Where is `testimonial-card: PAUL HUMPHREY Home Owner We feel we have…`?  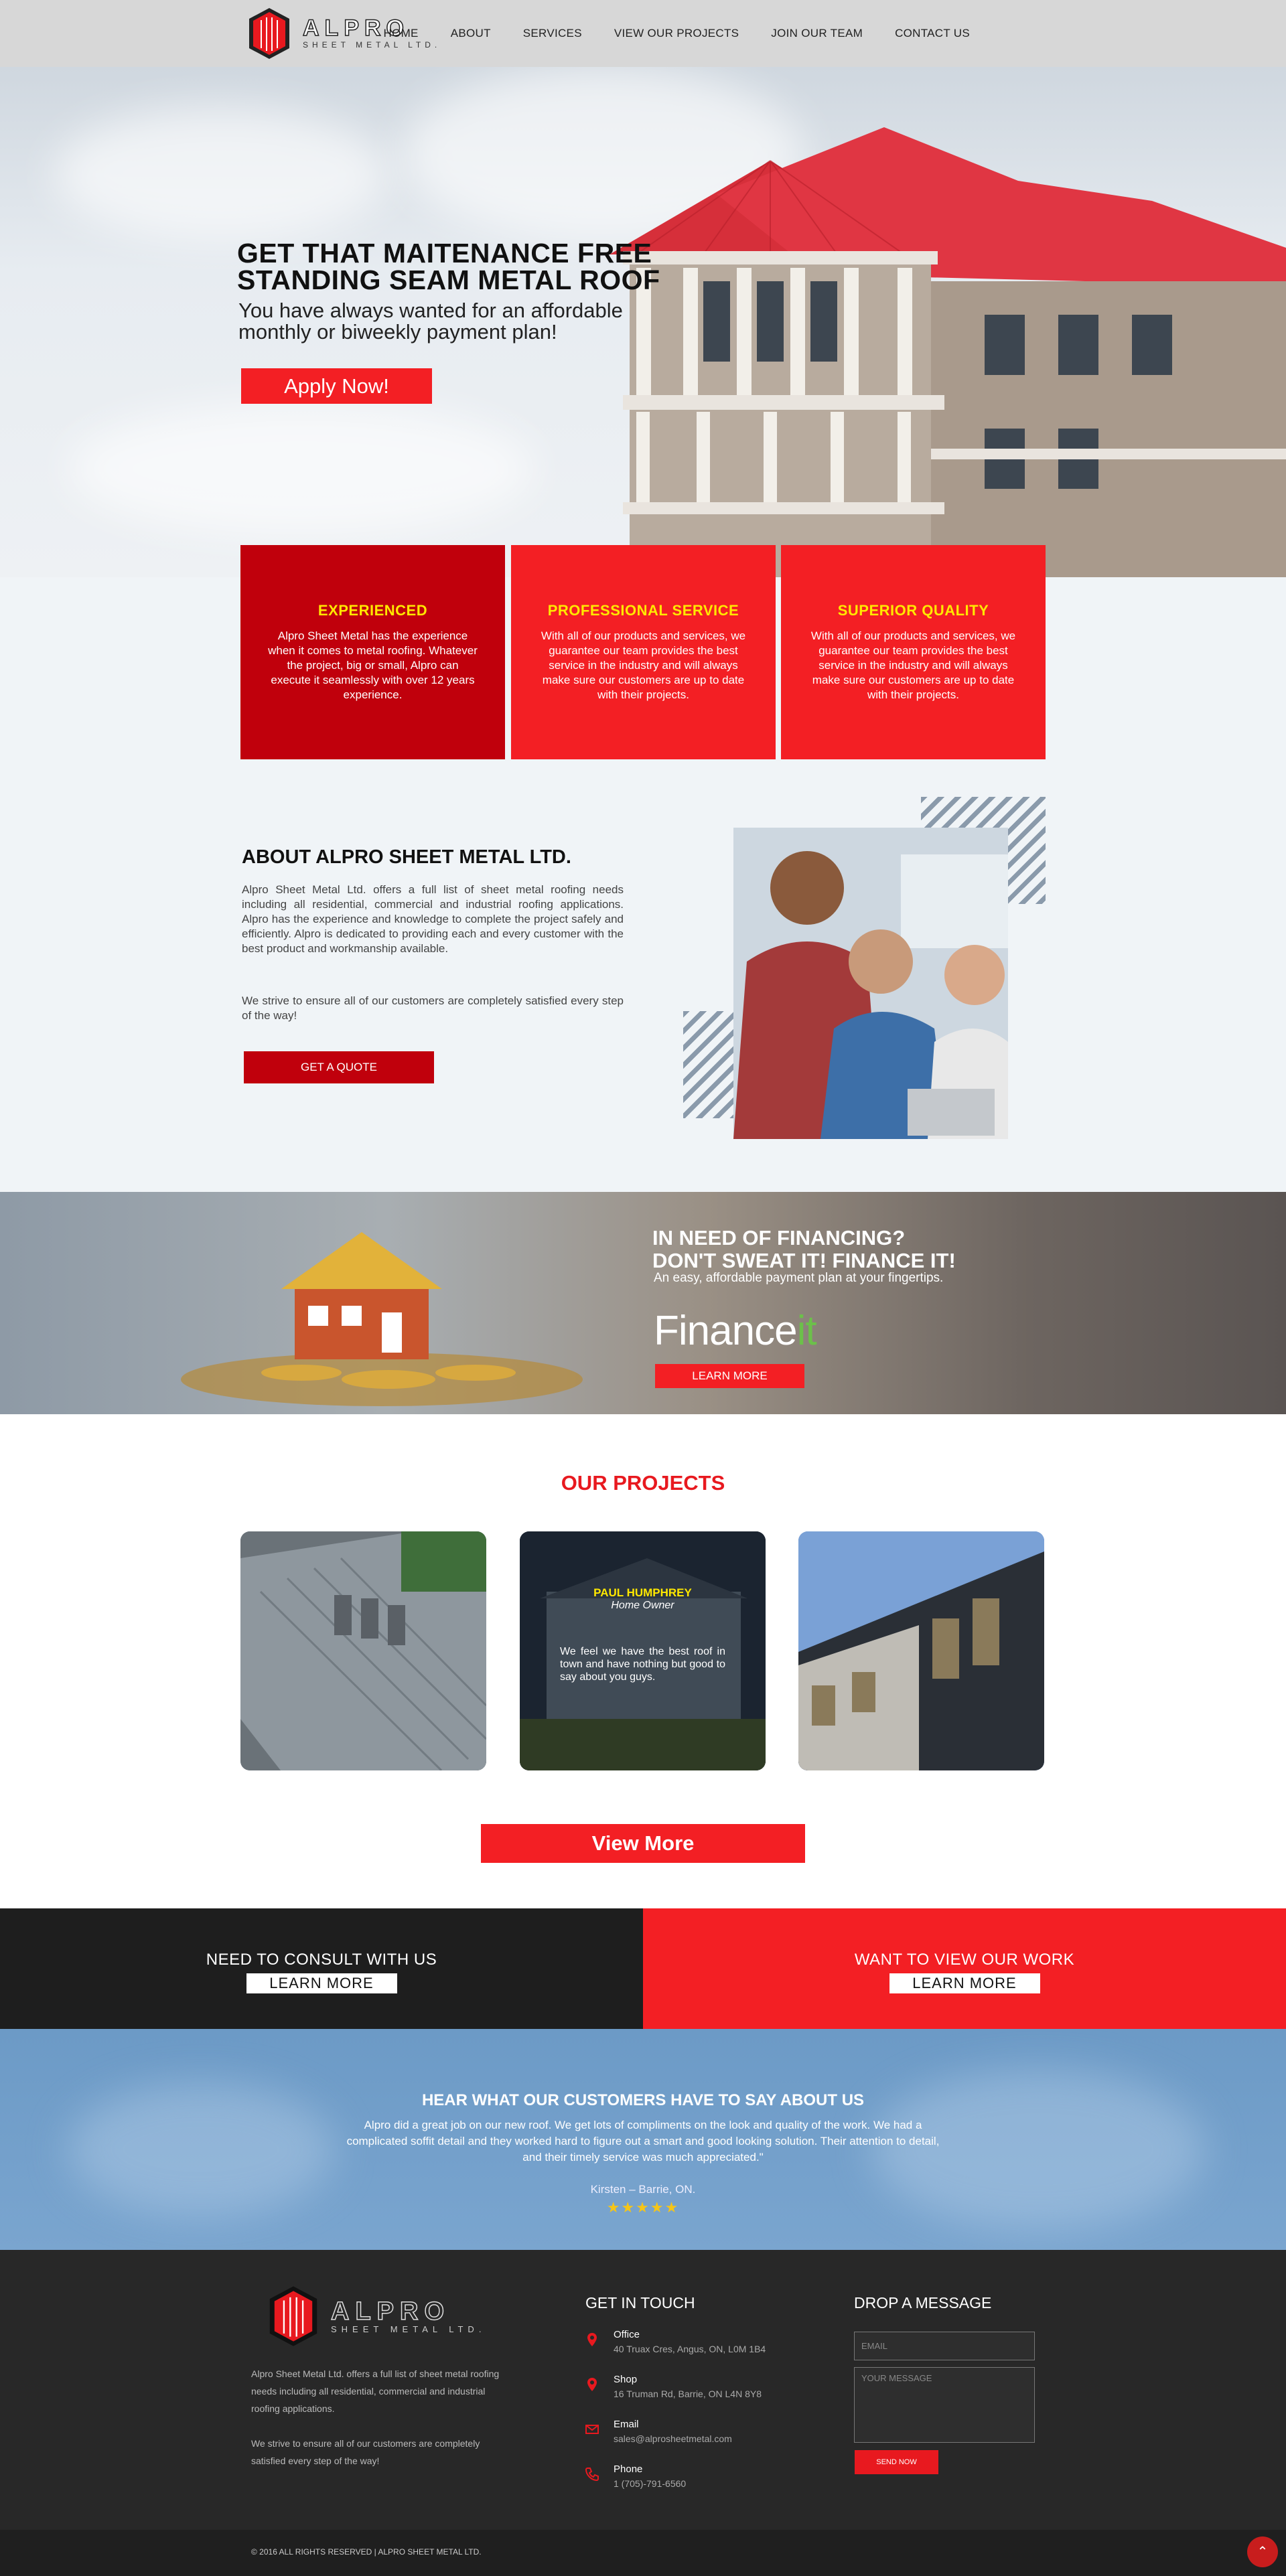 testimonial-card: PAUL HUMPHREY Home Owner We feel we have… is located at coordinates (643, 1651).